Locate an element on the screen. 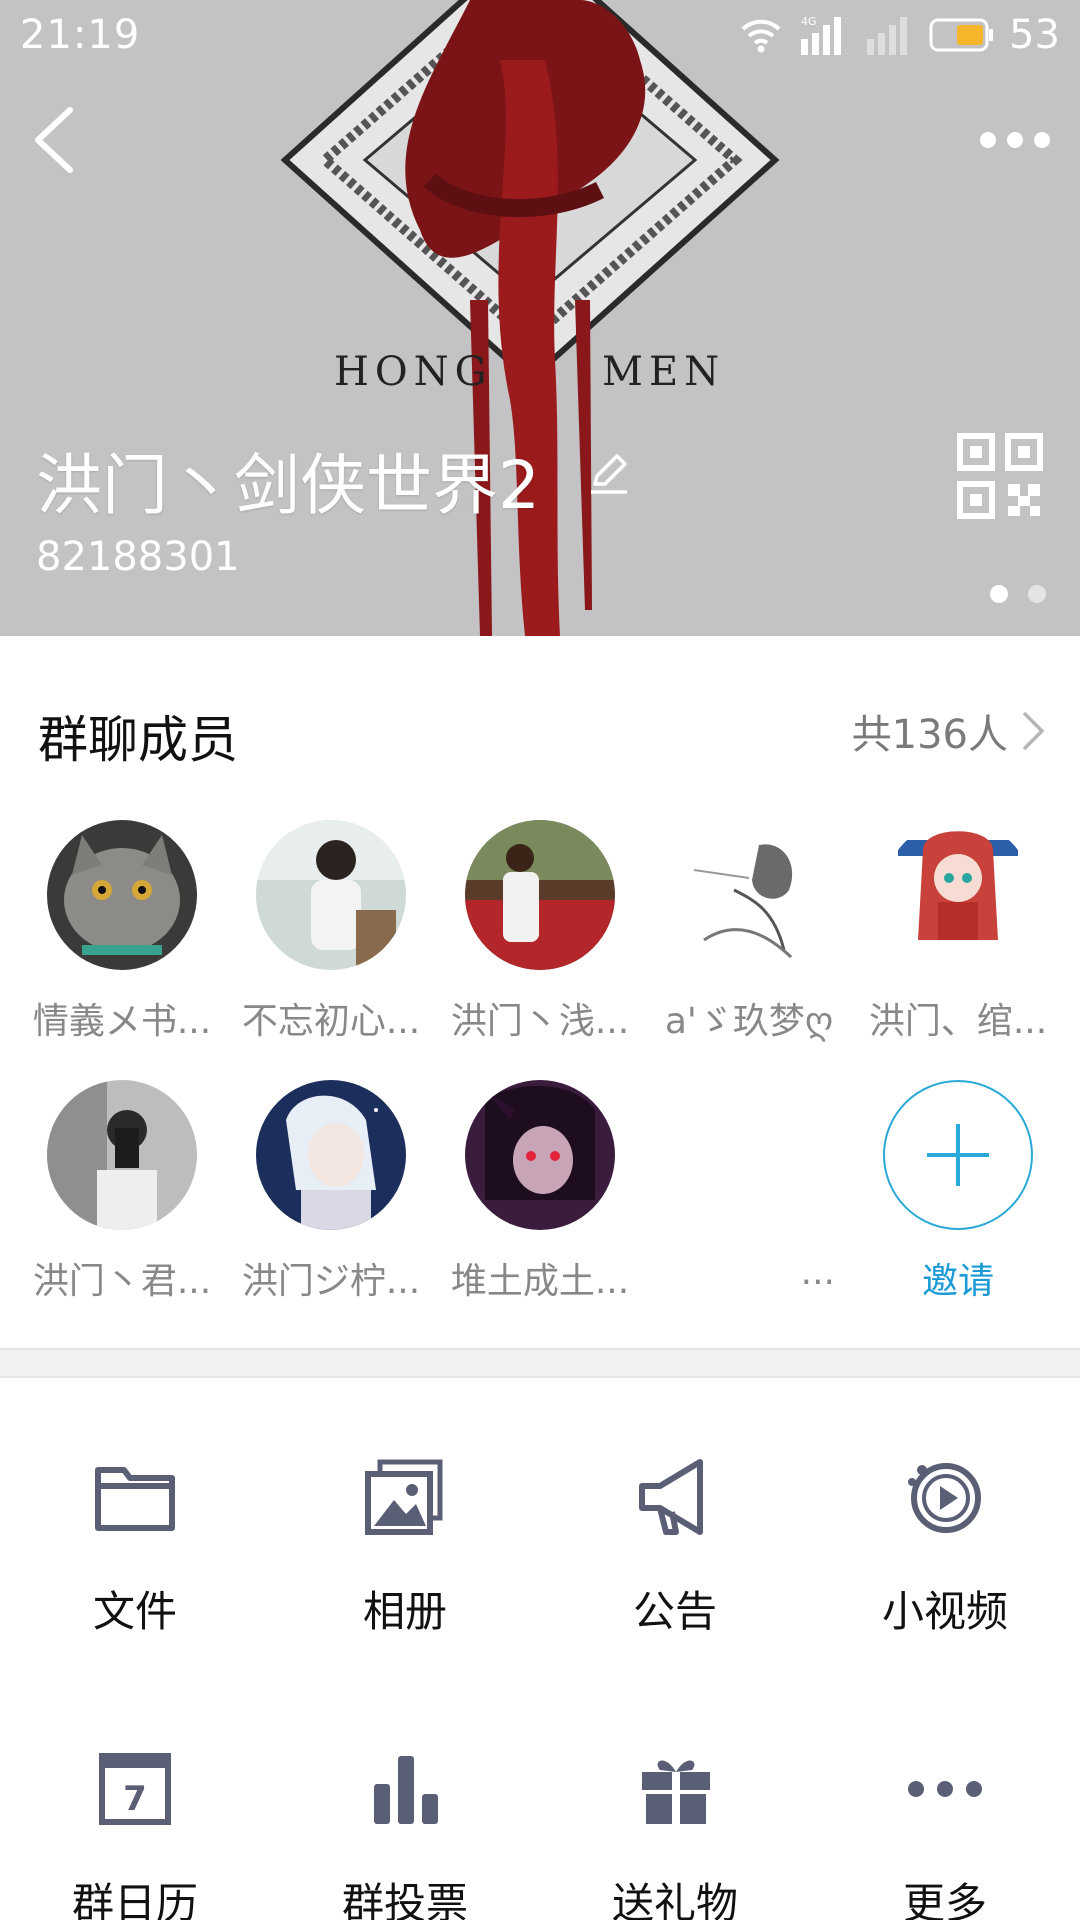 This screenshot has width=1080, height=1920. cover-text-right: MEN is located at coordinates (663, 372).